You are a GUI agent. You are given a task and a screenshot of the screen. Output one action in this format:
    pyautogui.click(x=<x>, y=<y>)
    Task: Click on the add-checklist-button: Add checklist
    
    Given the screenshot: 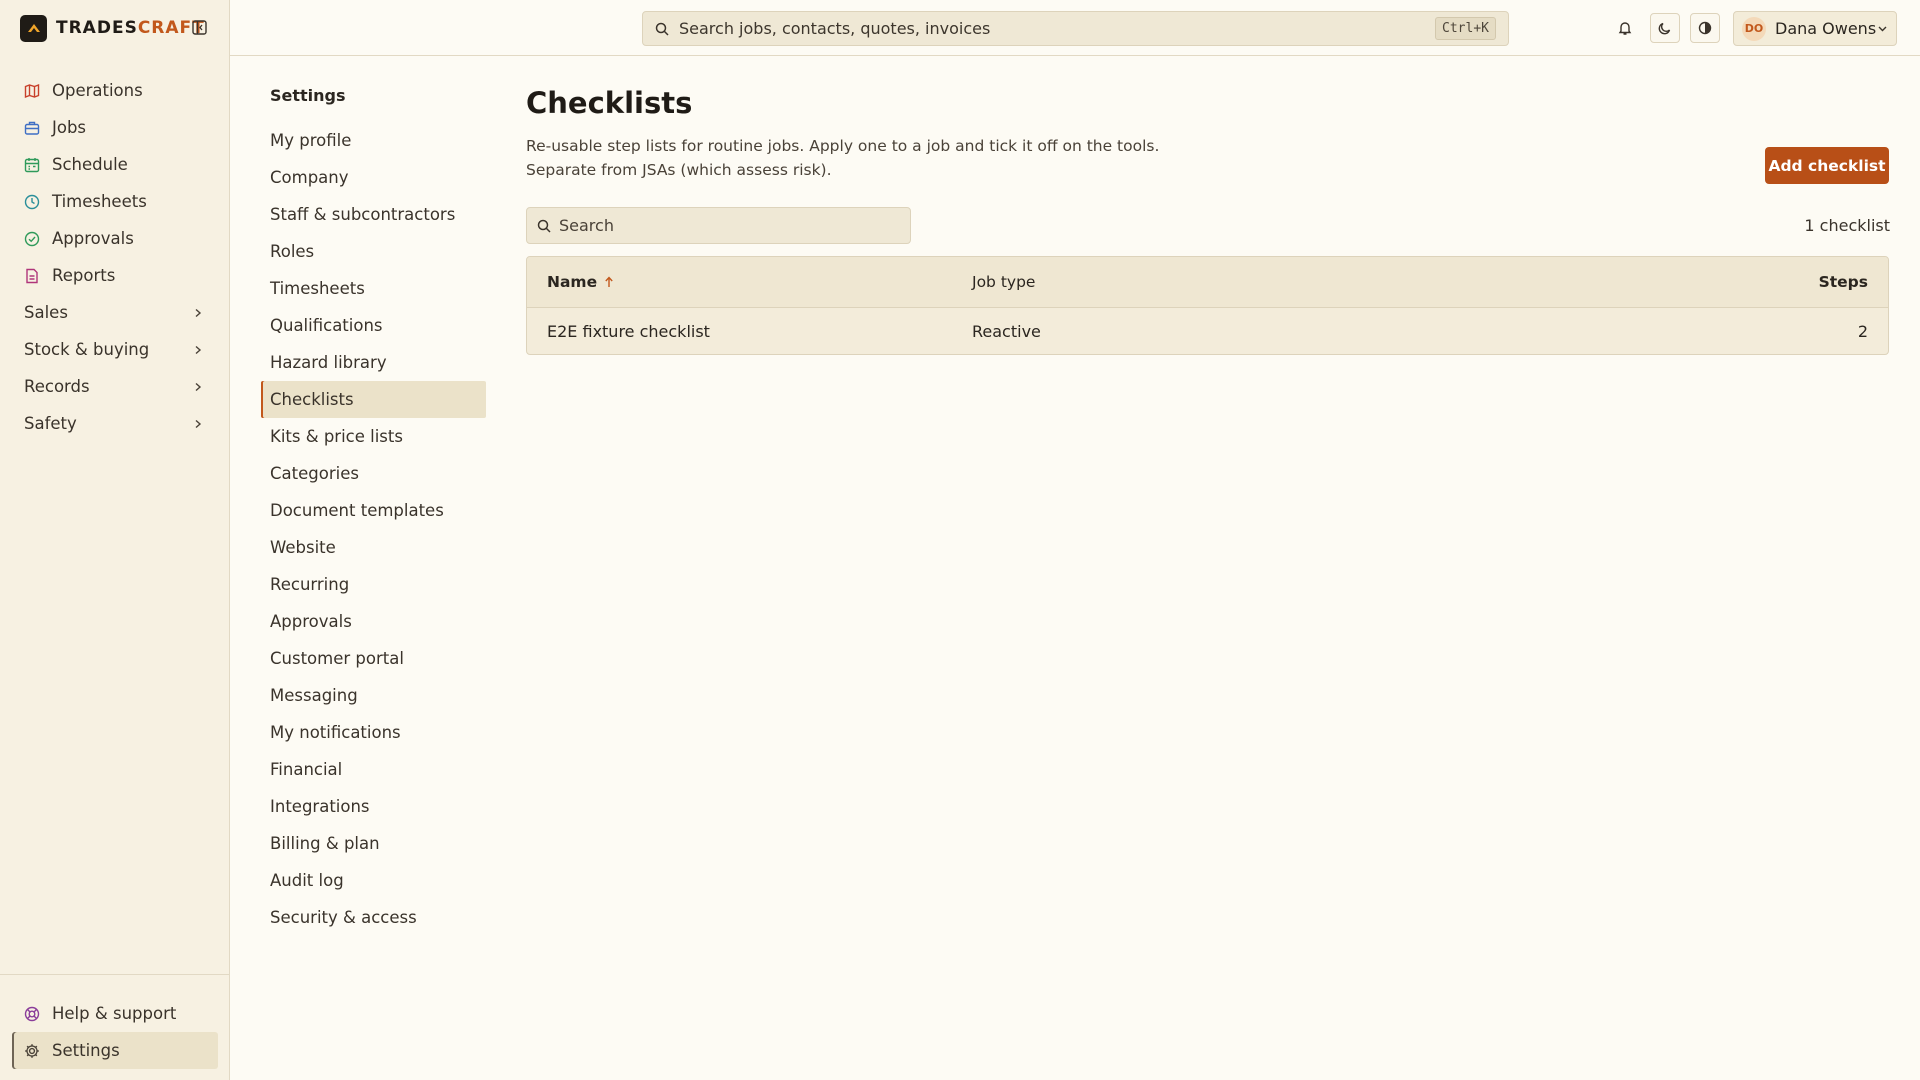 What is the action you would take?
    pyautogui.click(x=1827, y=165)
    